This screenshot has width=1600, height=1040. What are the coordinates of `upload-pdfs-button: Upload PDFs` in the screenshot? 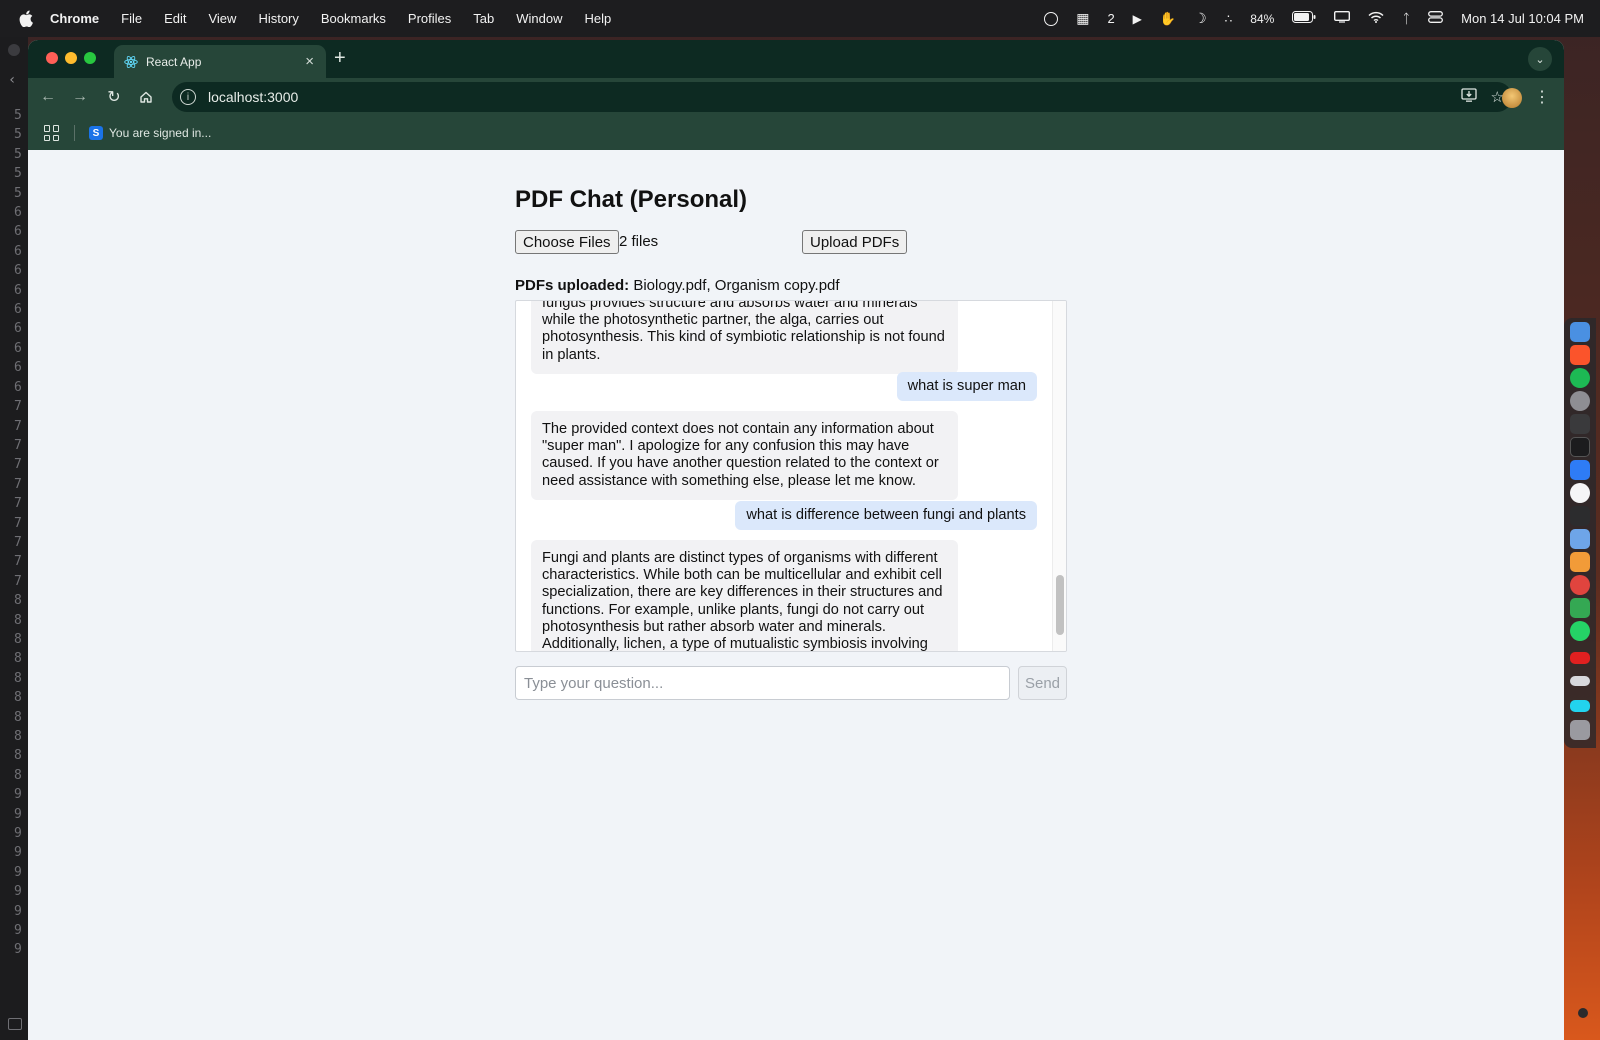 It's located at (855, 242).